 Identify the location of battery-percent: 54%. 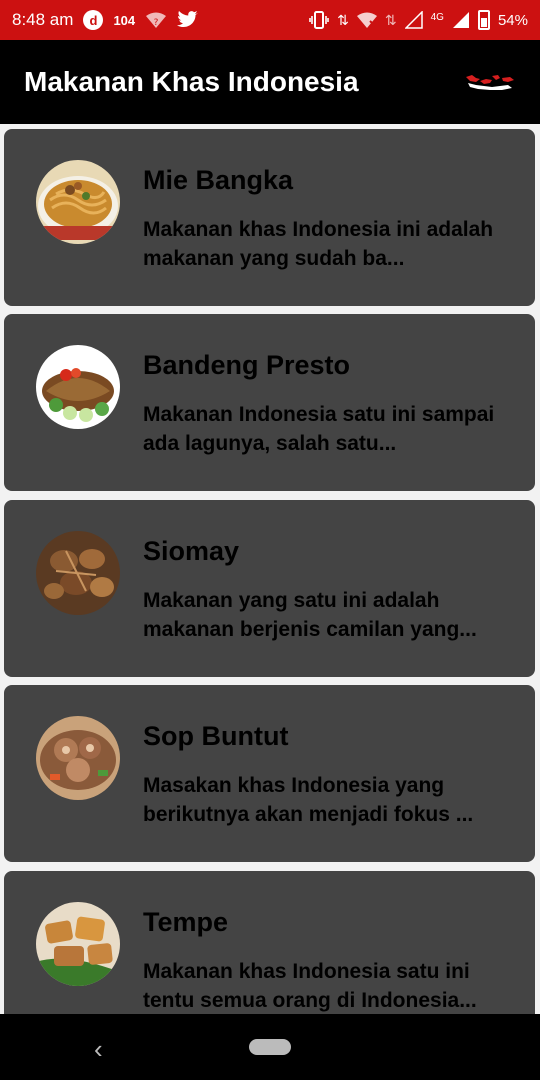
(512, 20).